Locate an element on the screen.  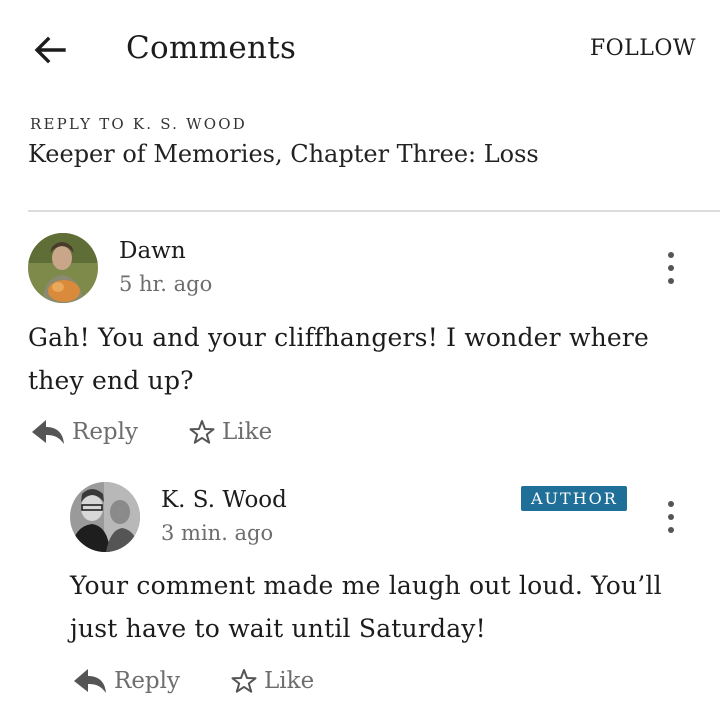
arrow-left-icon is located at coordinates (50, 50).